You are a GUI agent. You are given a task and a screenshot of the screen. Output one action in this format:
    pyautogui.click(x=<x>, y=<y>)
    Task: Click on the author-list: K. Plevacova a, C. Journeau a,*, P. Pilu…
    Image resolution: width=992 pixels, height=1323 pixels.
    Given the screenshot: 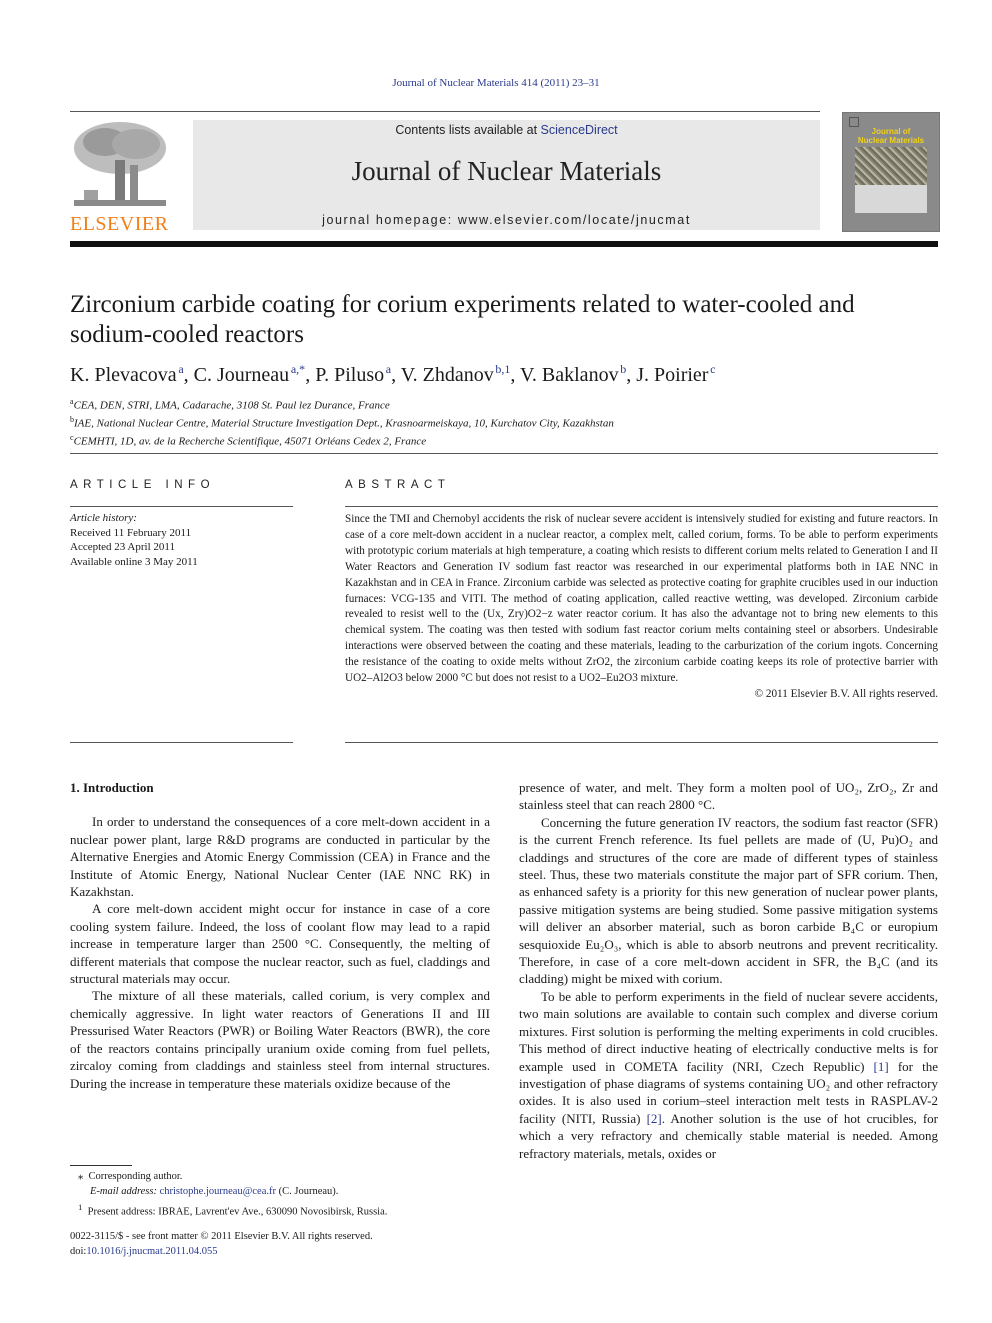 What is the action you would take?
    pyautogui.click(x=393, y=374)
    